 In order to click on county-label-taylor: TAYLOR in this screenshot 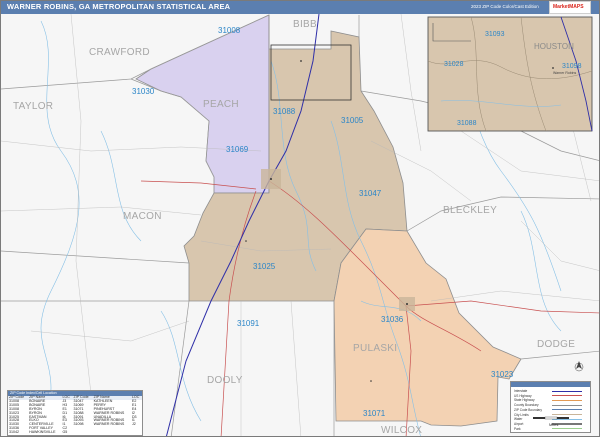, I will do `click(33, 106)`.